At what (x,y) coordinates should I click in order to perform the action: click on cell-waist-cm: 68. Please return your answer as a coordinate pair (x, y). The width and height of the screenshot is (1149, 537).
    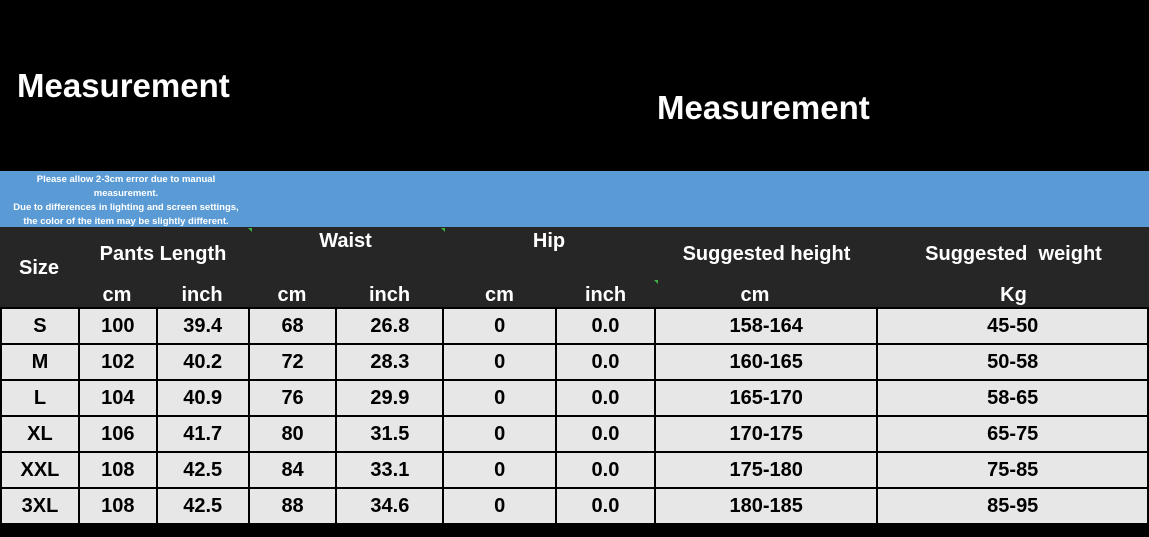
    Looking at the image, I should click on (292, 326).